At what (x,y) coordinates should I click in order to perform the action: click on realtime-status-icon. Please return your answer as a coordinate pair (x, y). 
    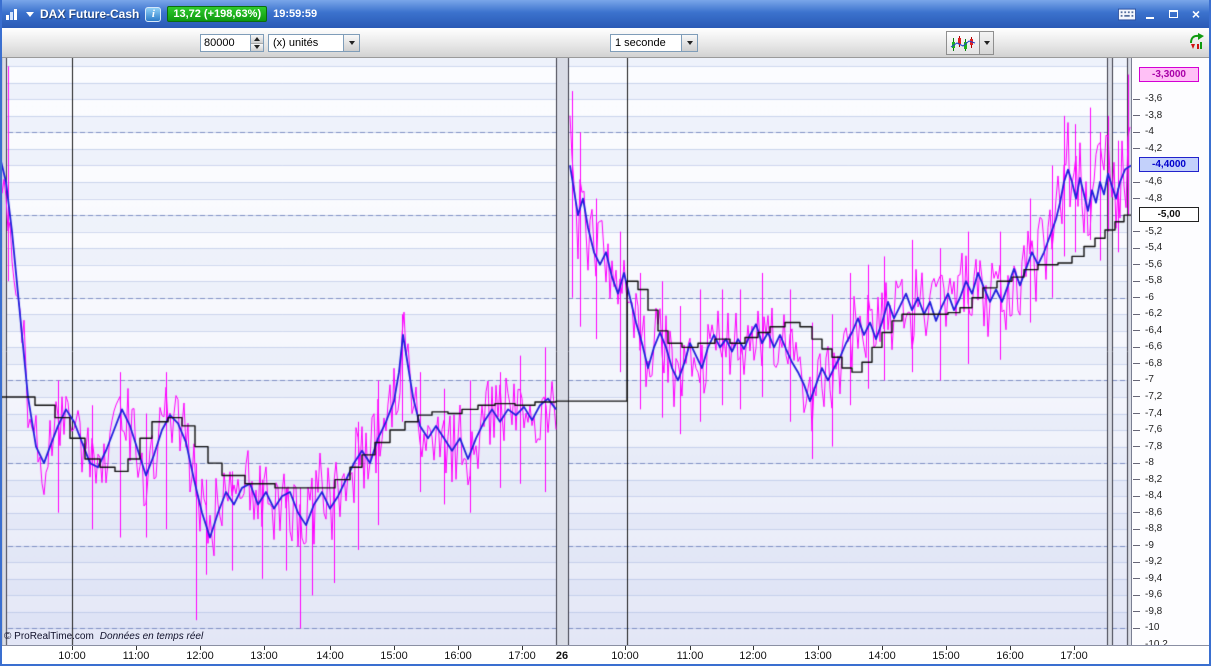
    Looking at the image, I should click on (1197, 42).